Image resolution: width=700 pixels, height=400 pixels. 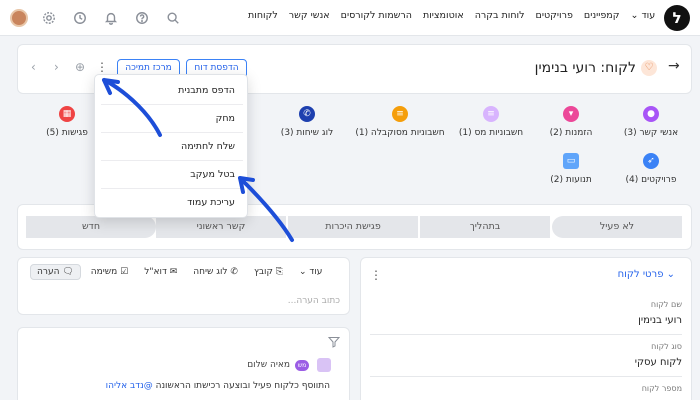 What do you see at coordinates (33, 67) in the screenshot?
I see `chevron-left-icon: ‹` at bounding box center [33, 67].